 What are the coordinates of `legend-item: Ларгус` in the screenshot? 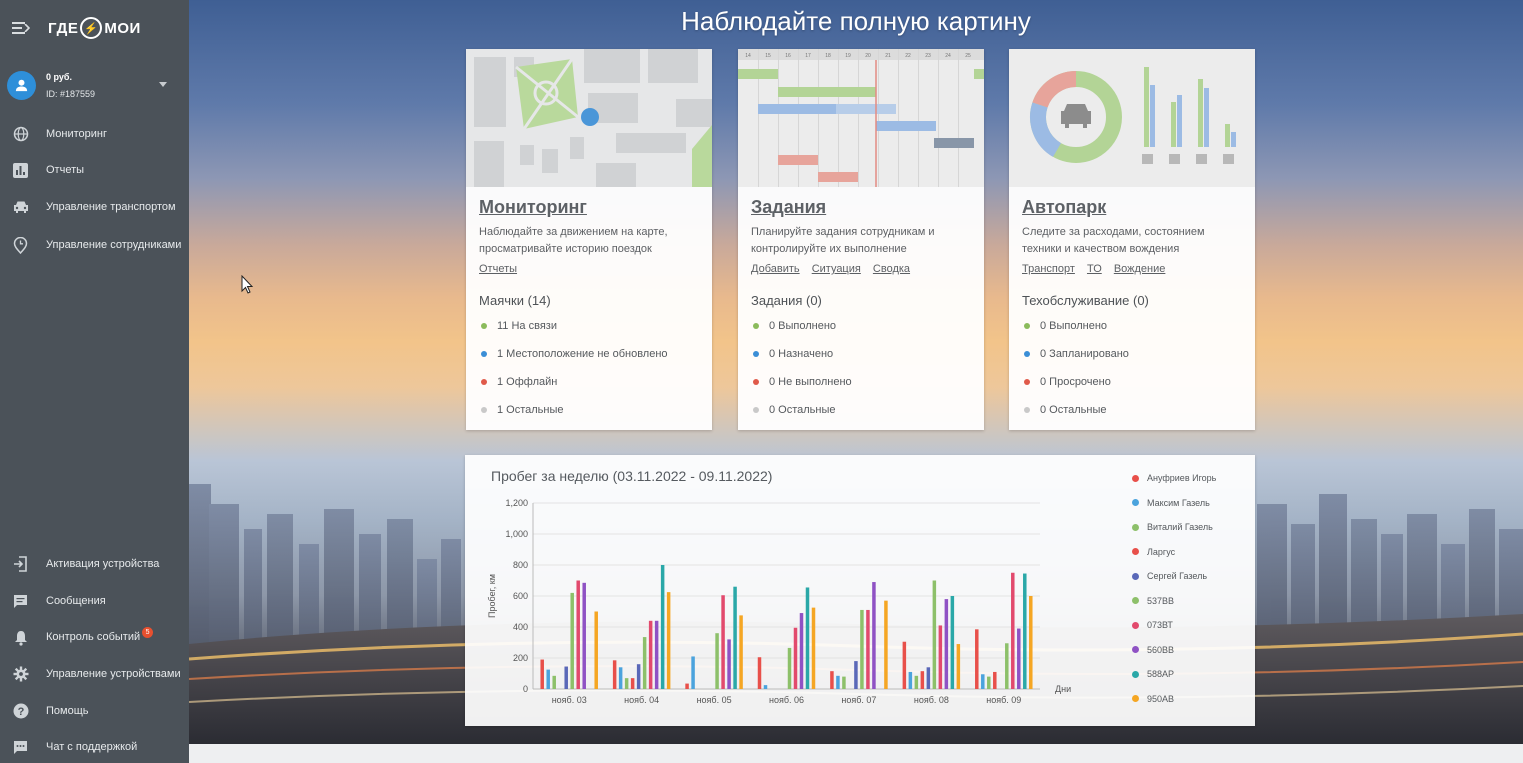 It's located at (1174, 552).